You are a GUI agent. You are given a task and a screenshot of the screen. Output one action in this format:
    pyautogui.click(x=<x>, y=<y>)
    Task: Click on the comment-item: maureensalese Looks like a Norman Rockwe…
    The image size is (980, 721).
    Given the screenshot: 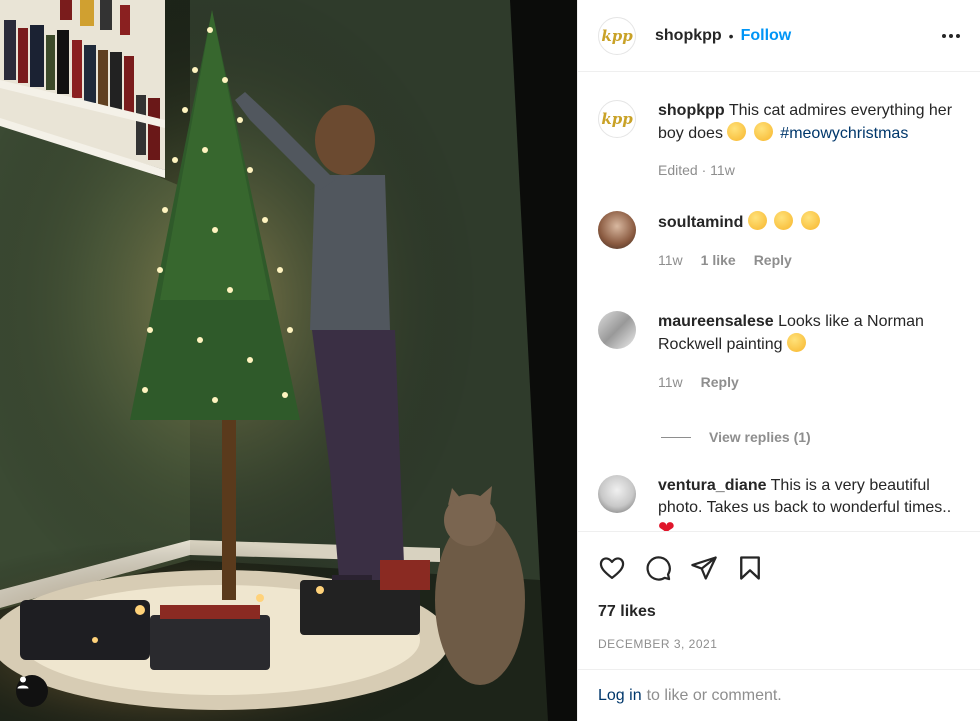 What is the action you would take?
    pyautogui.click(x=779, y=352)
    